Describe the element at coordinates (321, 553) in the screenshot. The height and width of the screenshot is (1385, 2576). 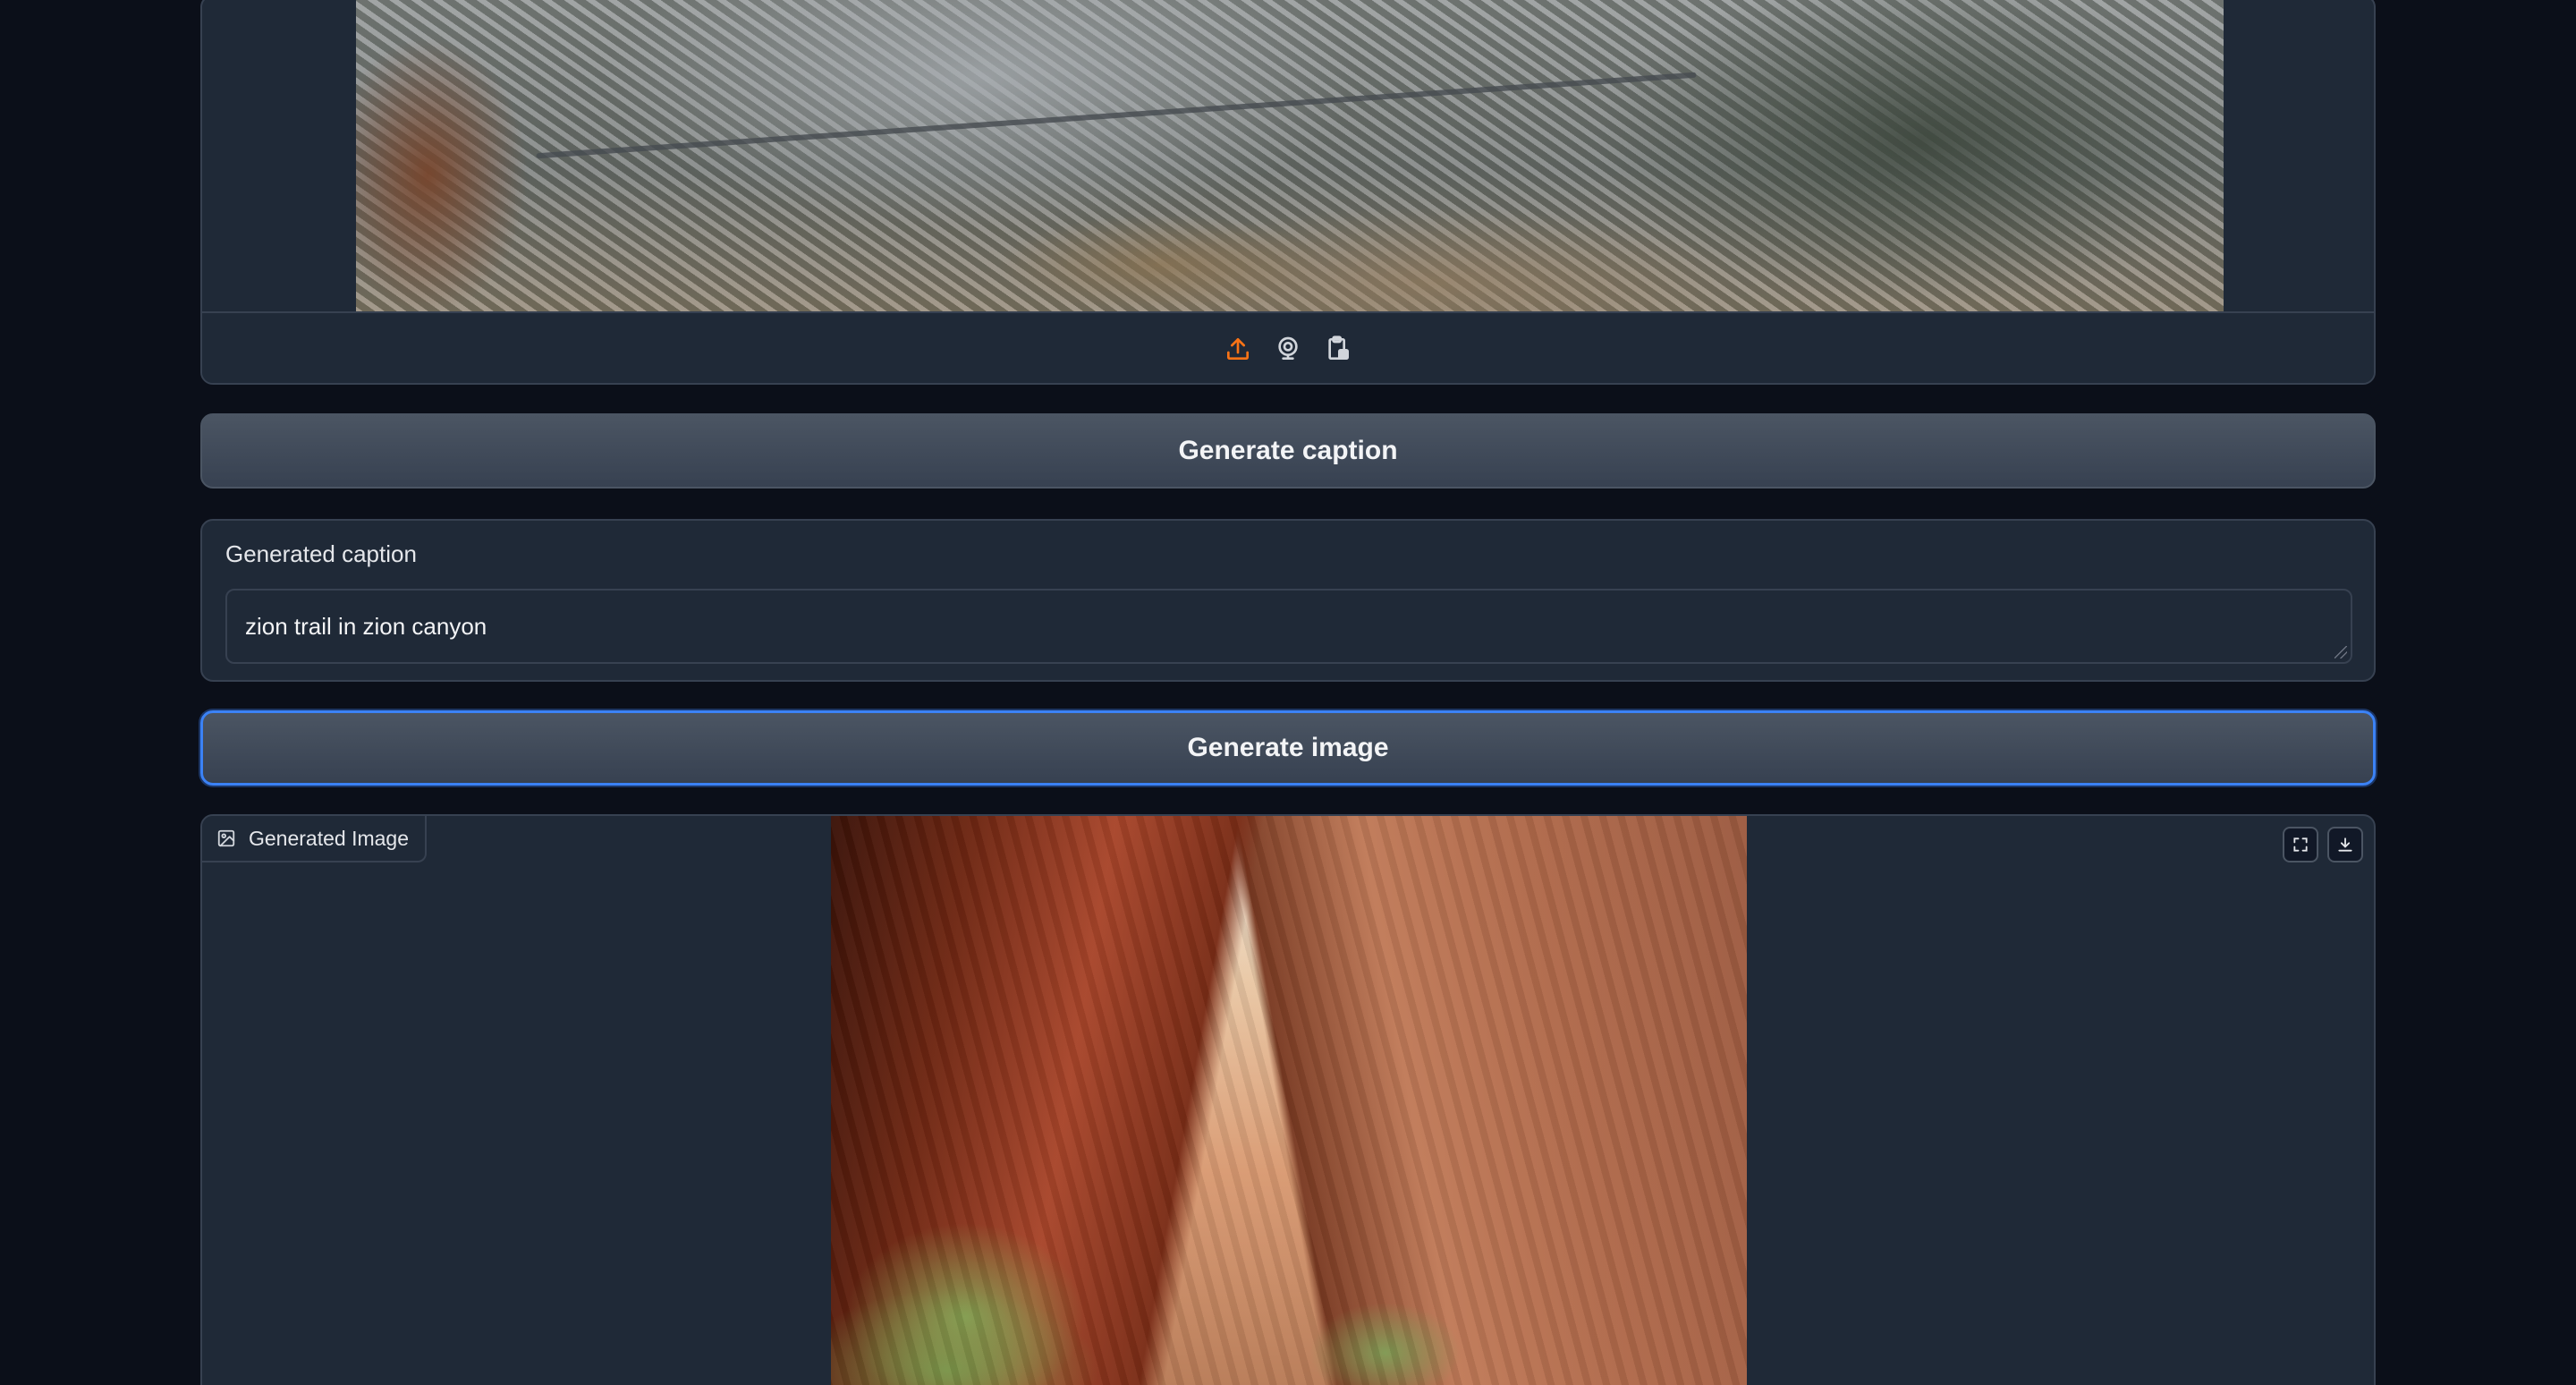
I see `generated-caption-label: Generated caption` at that location.